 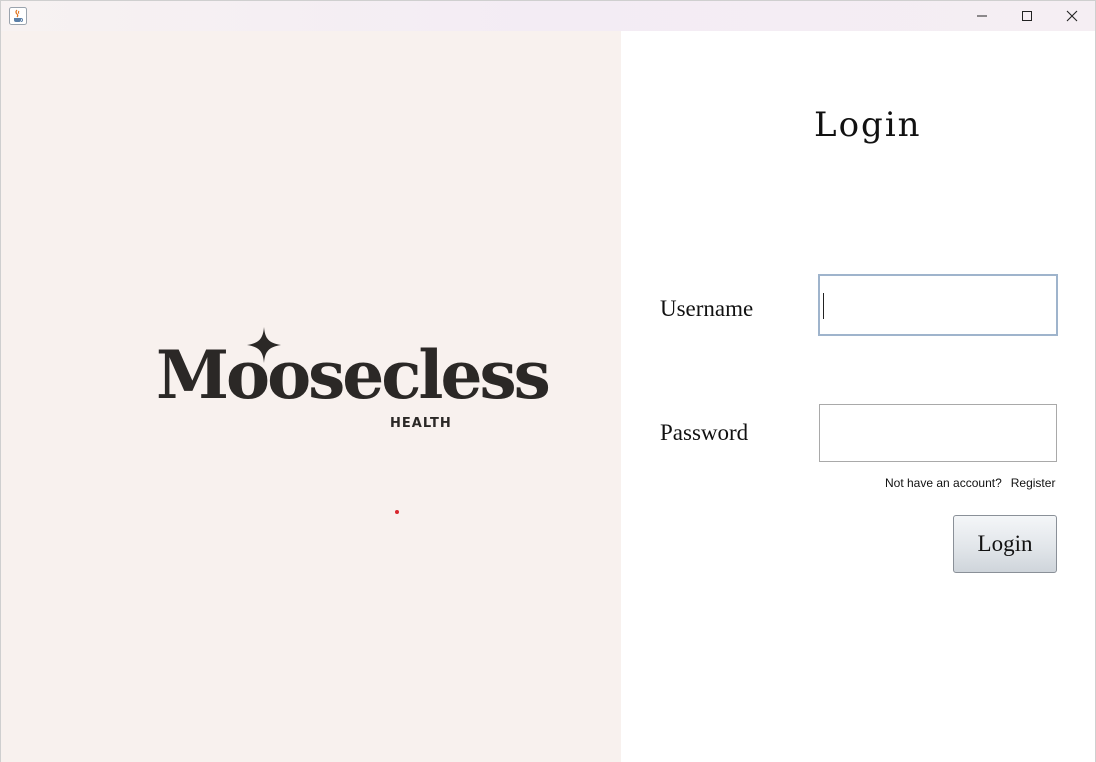 I want to click on login-button: Login, so click(x=1005, y=544).